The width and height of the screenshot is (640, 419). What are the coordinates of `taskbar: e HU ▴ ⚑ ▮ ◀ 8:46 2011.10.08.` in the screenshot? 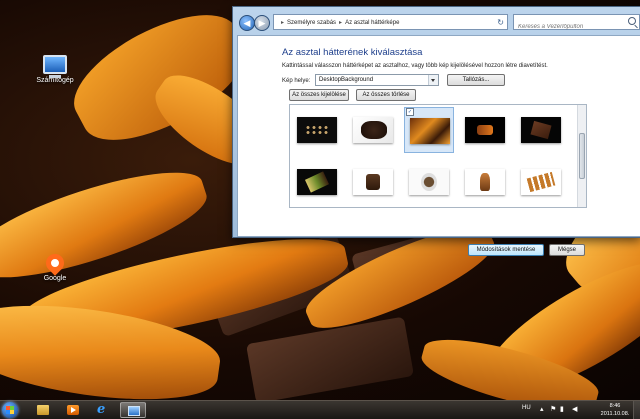 It's located at (320, 409).